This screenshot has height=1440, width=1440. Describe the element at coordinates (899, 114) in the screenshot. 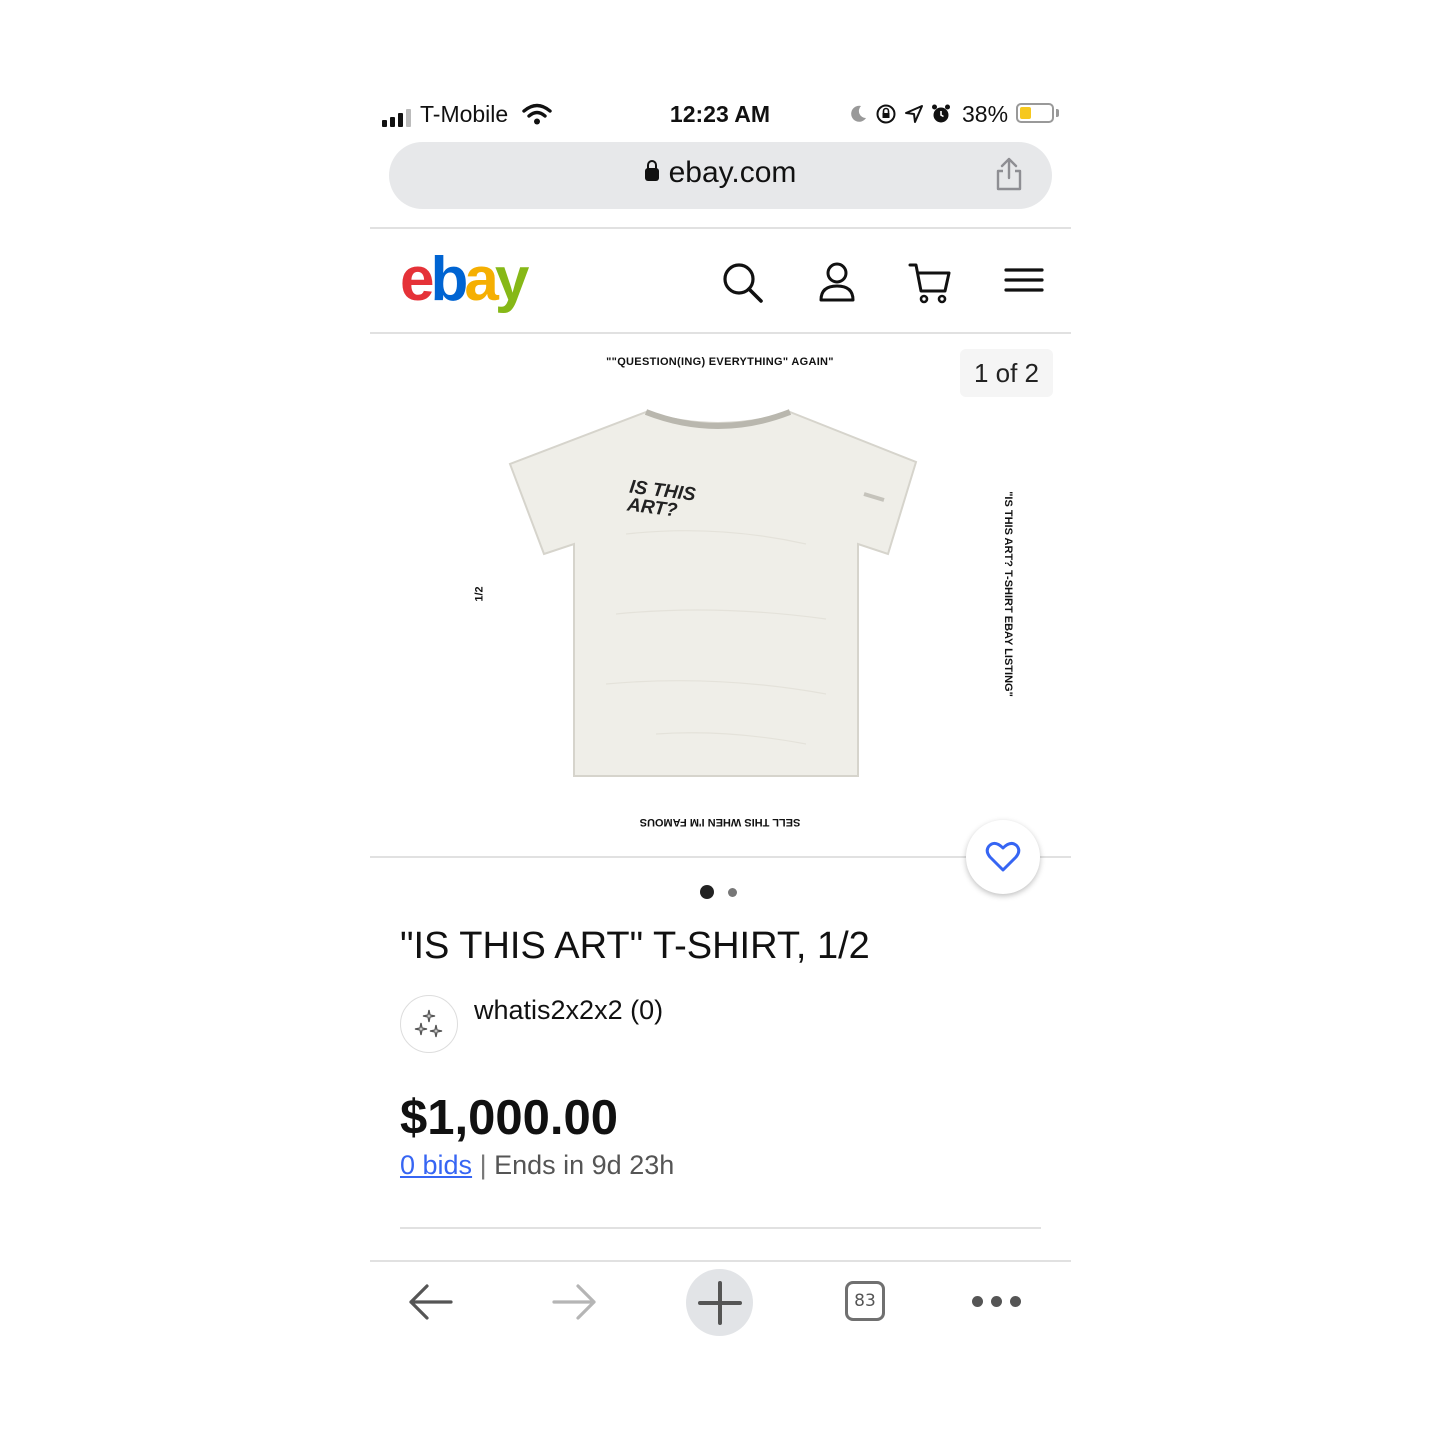

I see `status-icons` at that location.